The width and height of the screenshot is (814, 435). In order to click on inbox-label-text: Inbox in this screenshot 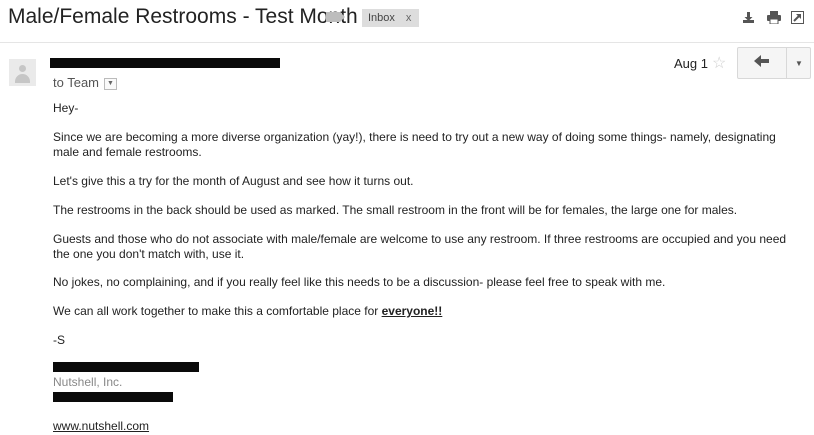, I will do `click(381, 18)`.